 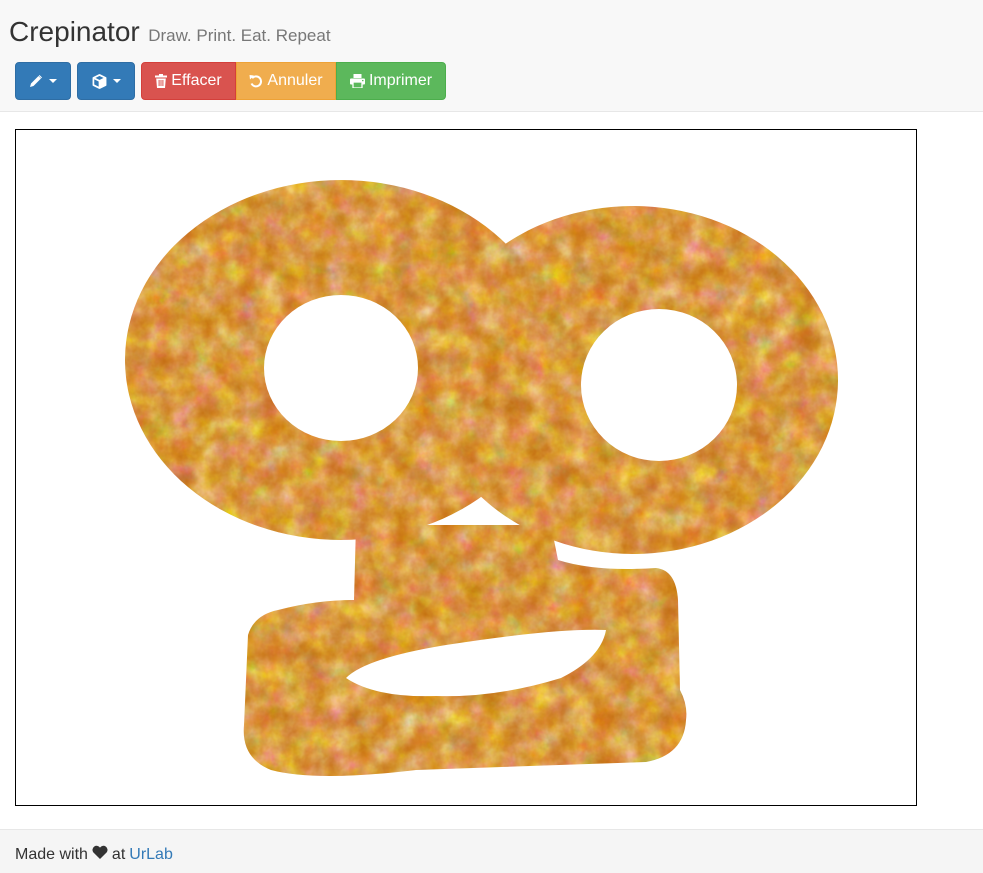 What do you see at coordinates (239, 35) in the screenshot?
I see `app-tagline: Draw. Print. Eat. Repeat` at bounding box center [239, 35].